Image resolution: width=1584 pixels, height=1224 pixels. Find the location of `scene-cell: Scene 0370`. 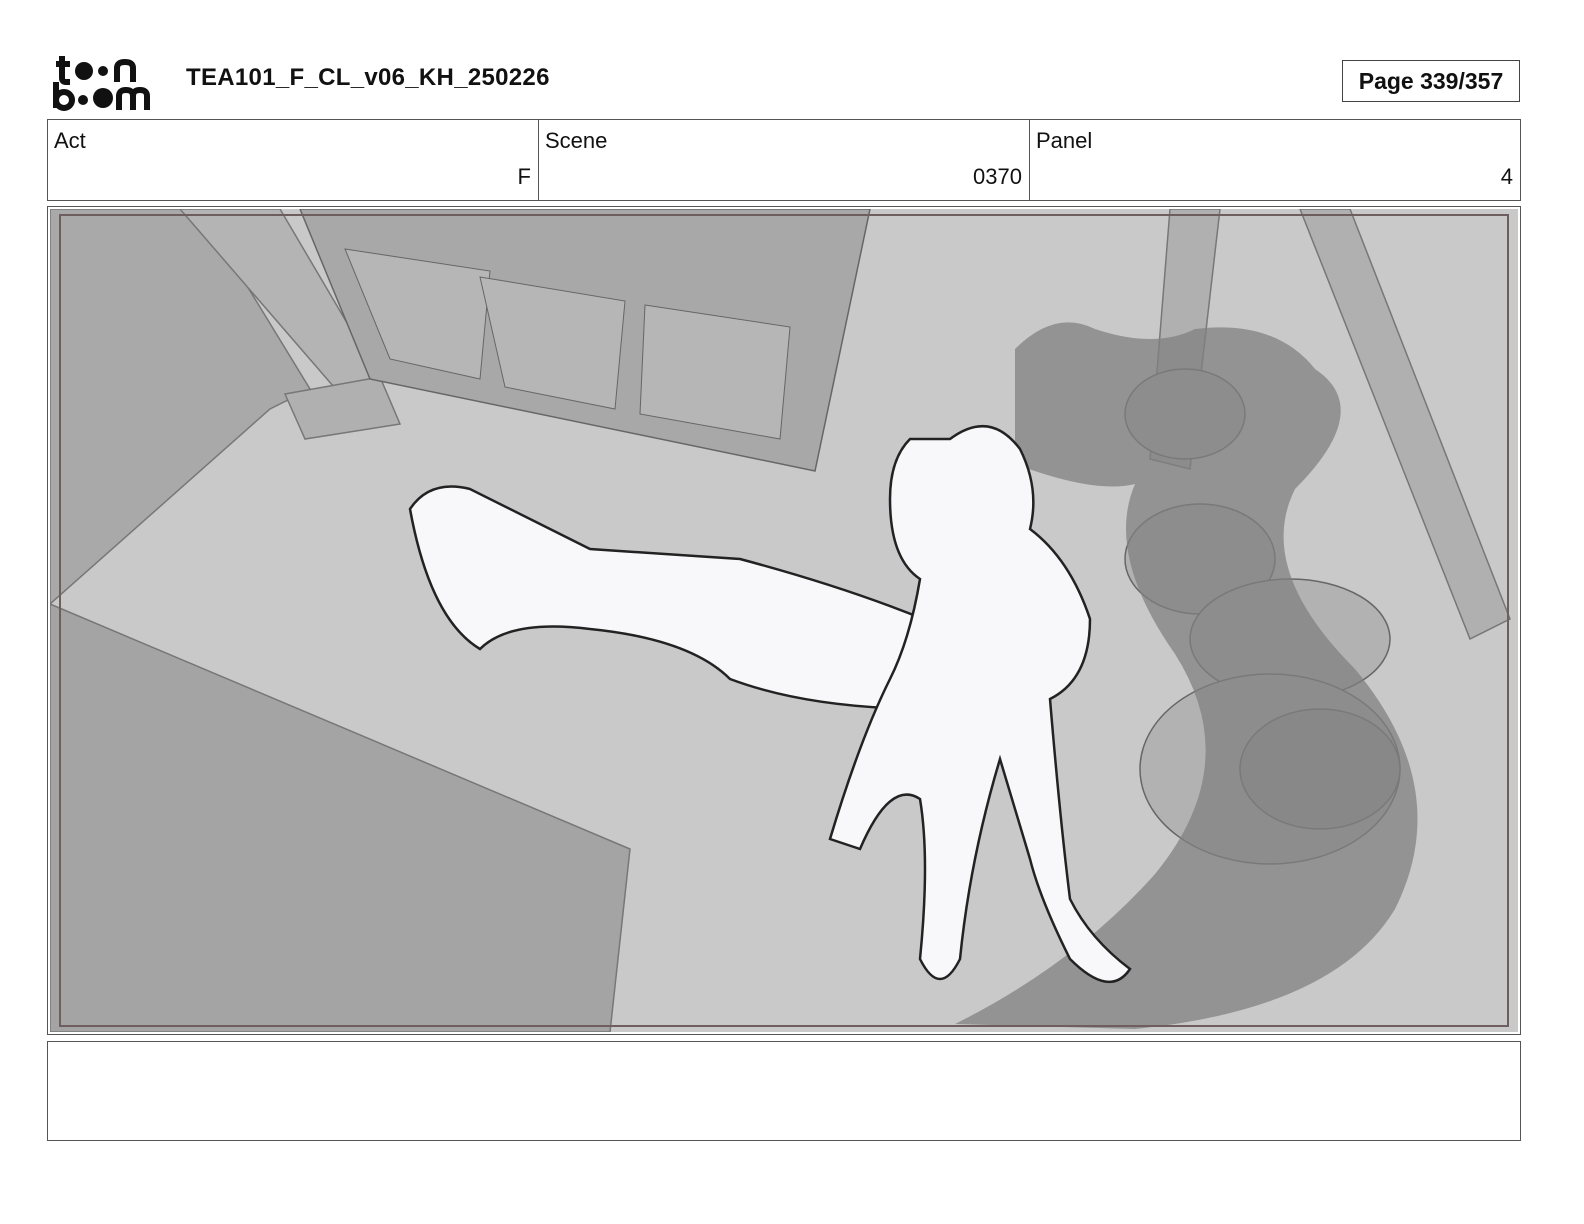

scene-cell: Scene 0370 is located at coordinates (784, 160).